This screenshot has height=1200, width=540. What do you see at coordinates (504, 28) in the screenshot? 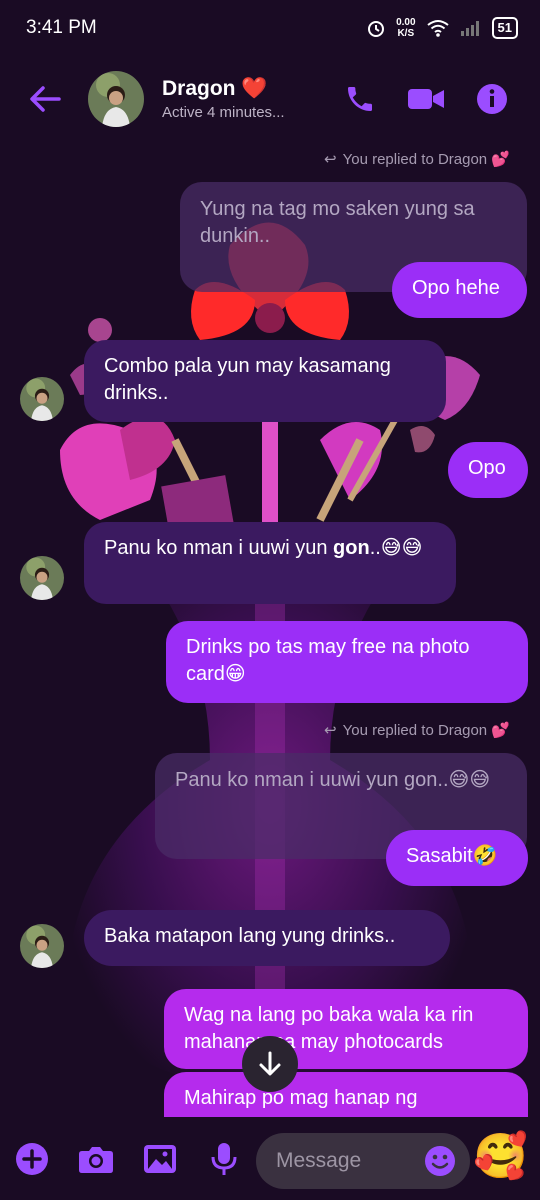
I see `battery-indicator: 51` at bounding box center [504, 28].